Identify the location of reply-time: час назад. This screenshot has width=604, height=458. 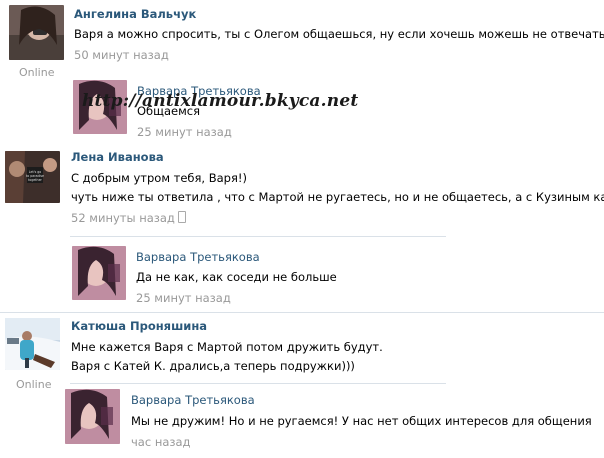
(161, 442).